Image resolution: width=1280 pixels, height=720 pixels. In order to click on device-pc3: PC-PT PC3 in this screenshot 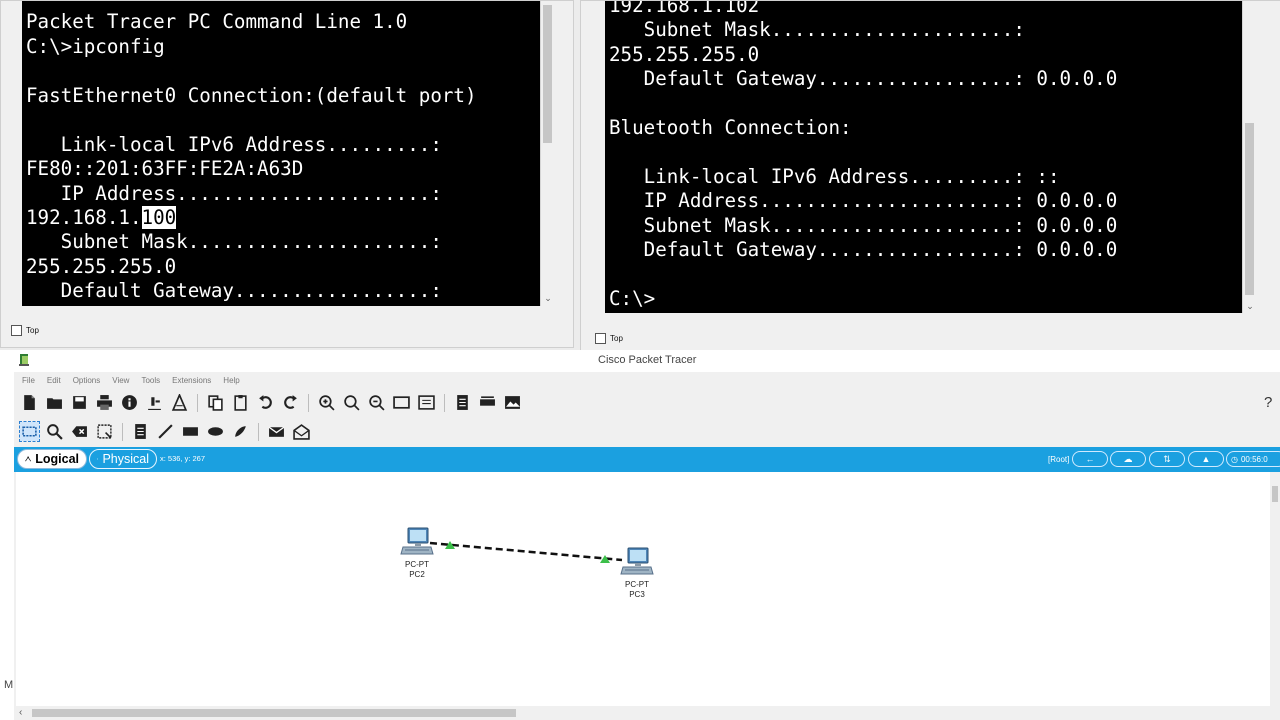, I will do `click(637, 573)`.